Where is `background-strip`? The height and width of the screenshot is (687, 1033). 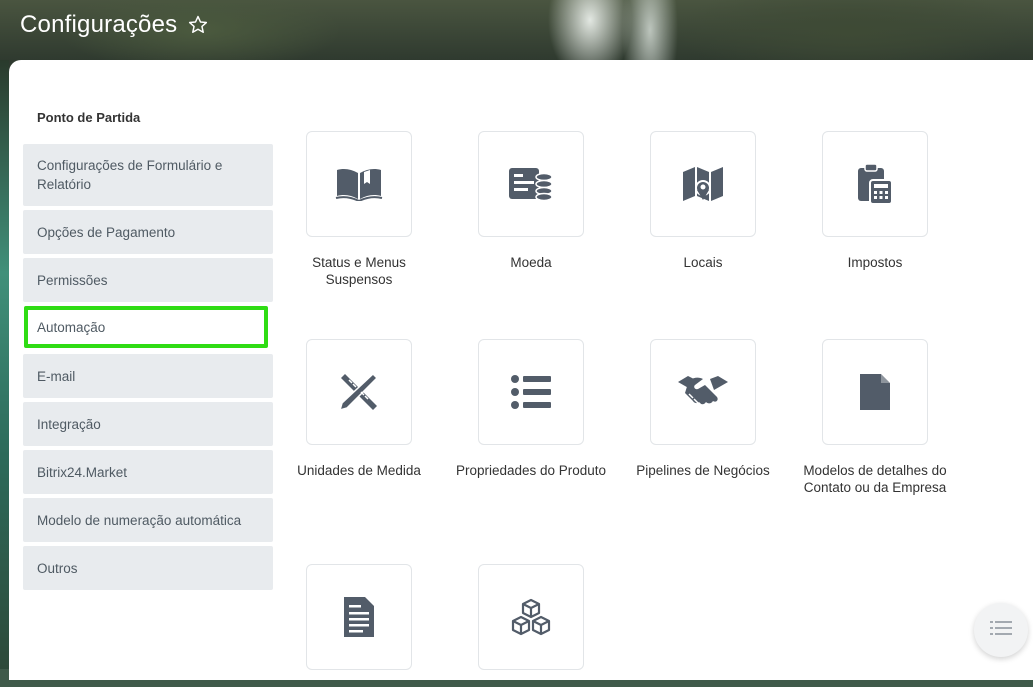
background-strip is located at coordinates (4, 364).